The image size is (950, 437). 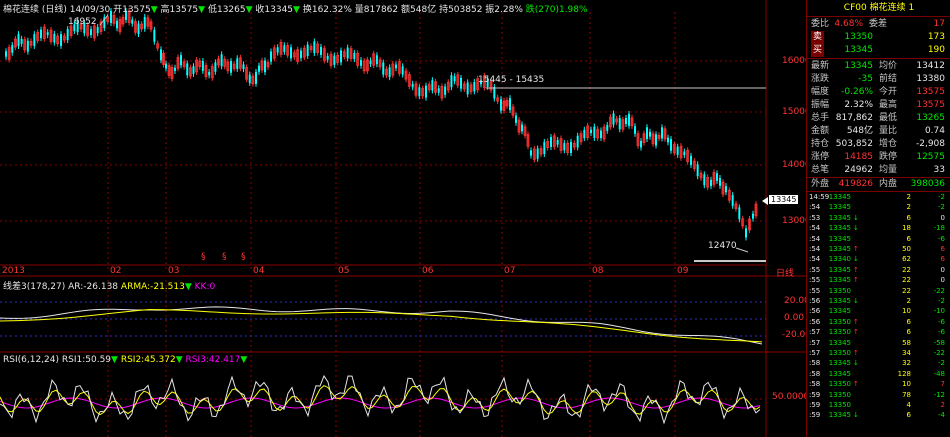 I want to click on tick-row: :54 13345 ↓ 18 -18, so click(x=878, y=228).